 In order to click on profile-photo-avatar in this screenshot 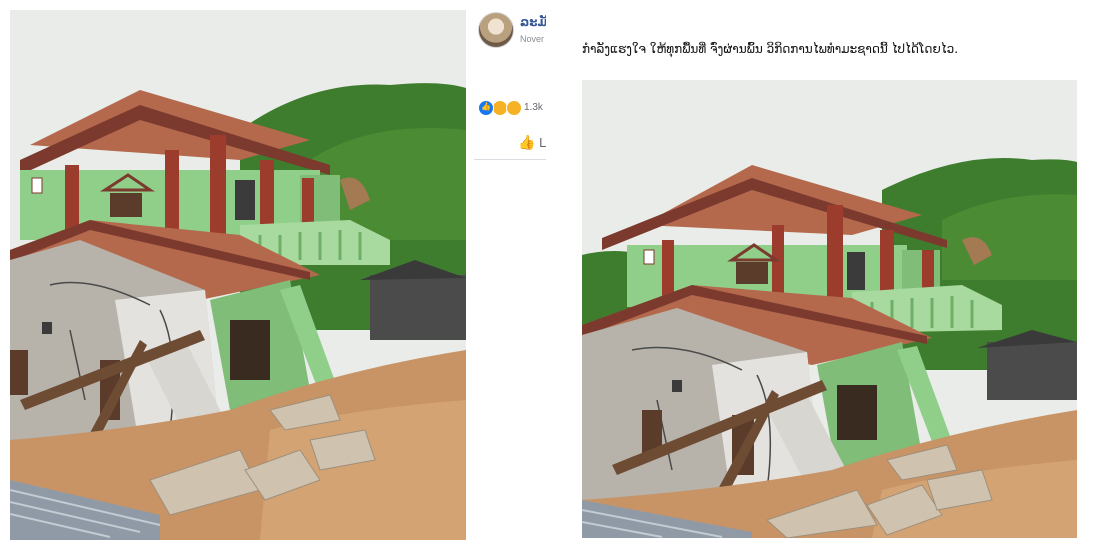, I will do `click(496, 30)`.